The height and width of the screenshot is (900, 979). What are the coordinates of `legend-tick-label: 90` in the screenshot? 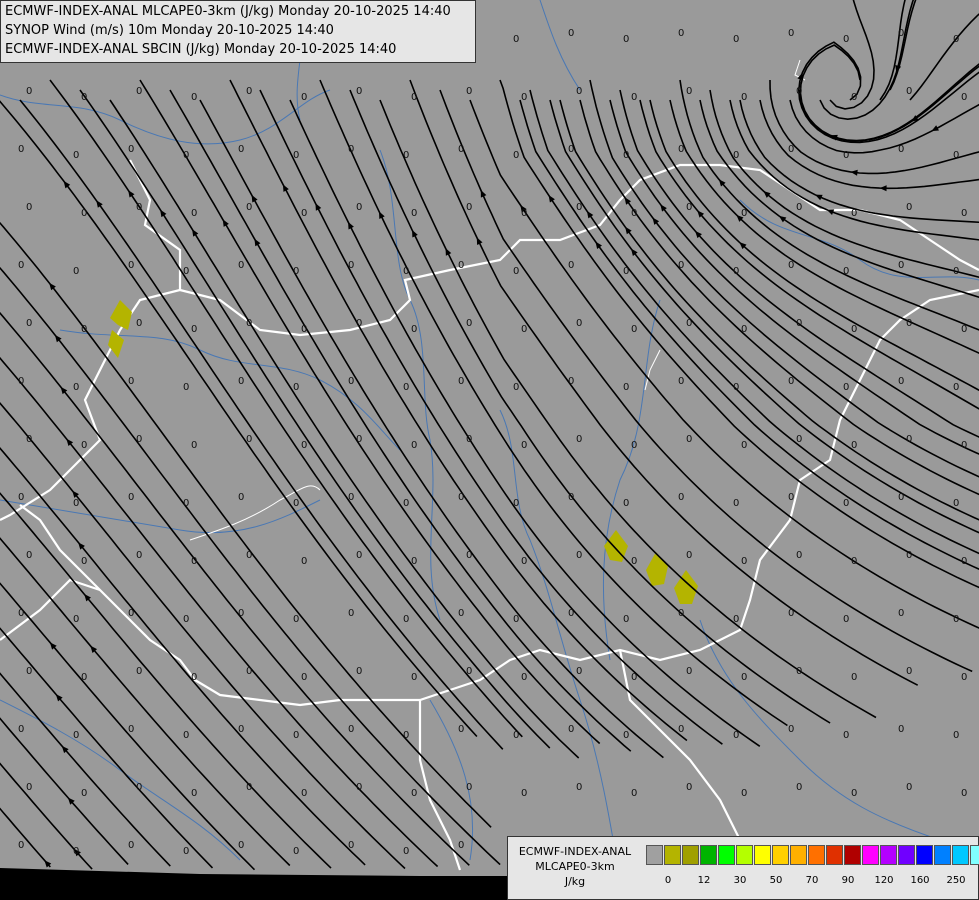 It's located at (848, 880).